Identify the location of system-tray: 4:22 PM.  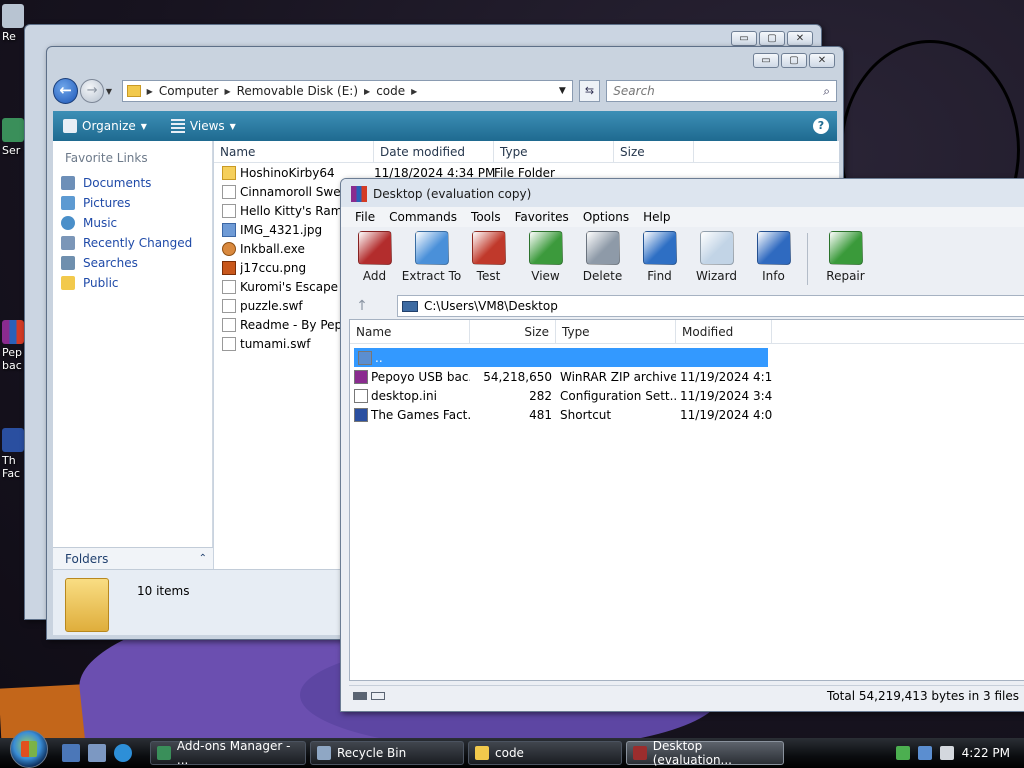
(959, 753).